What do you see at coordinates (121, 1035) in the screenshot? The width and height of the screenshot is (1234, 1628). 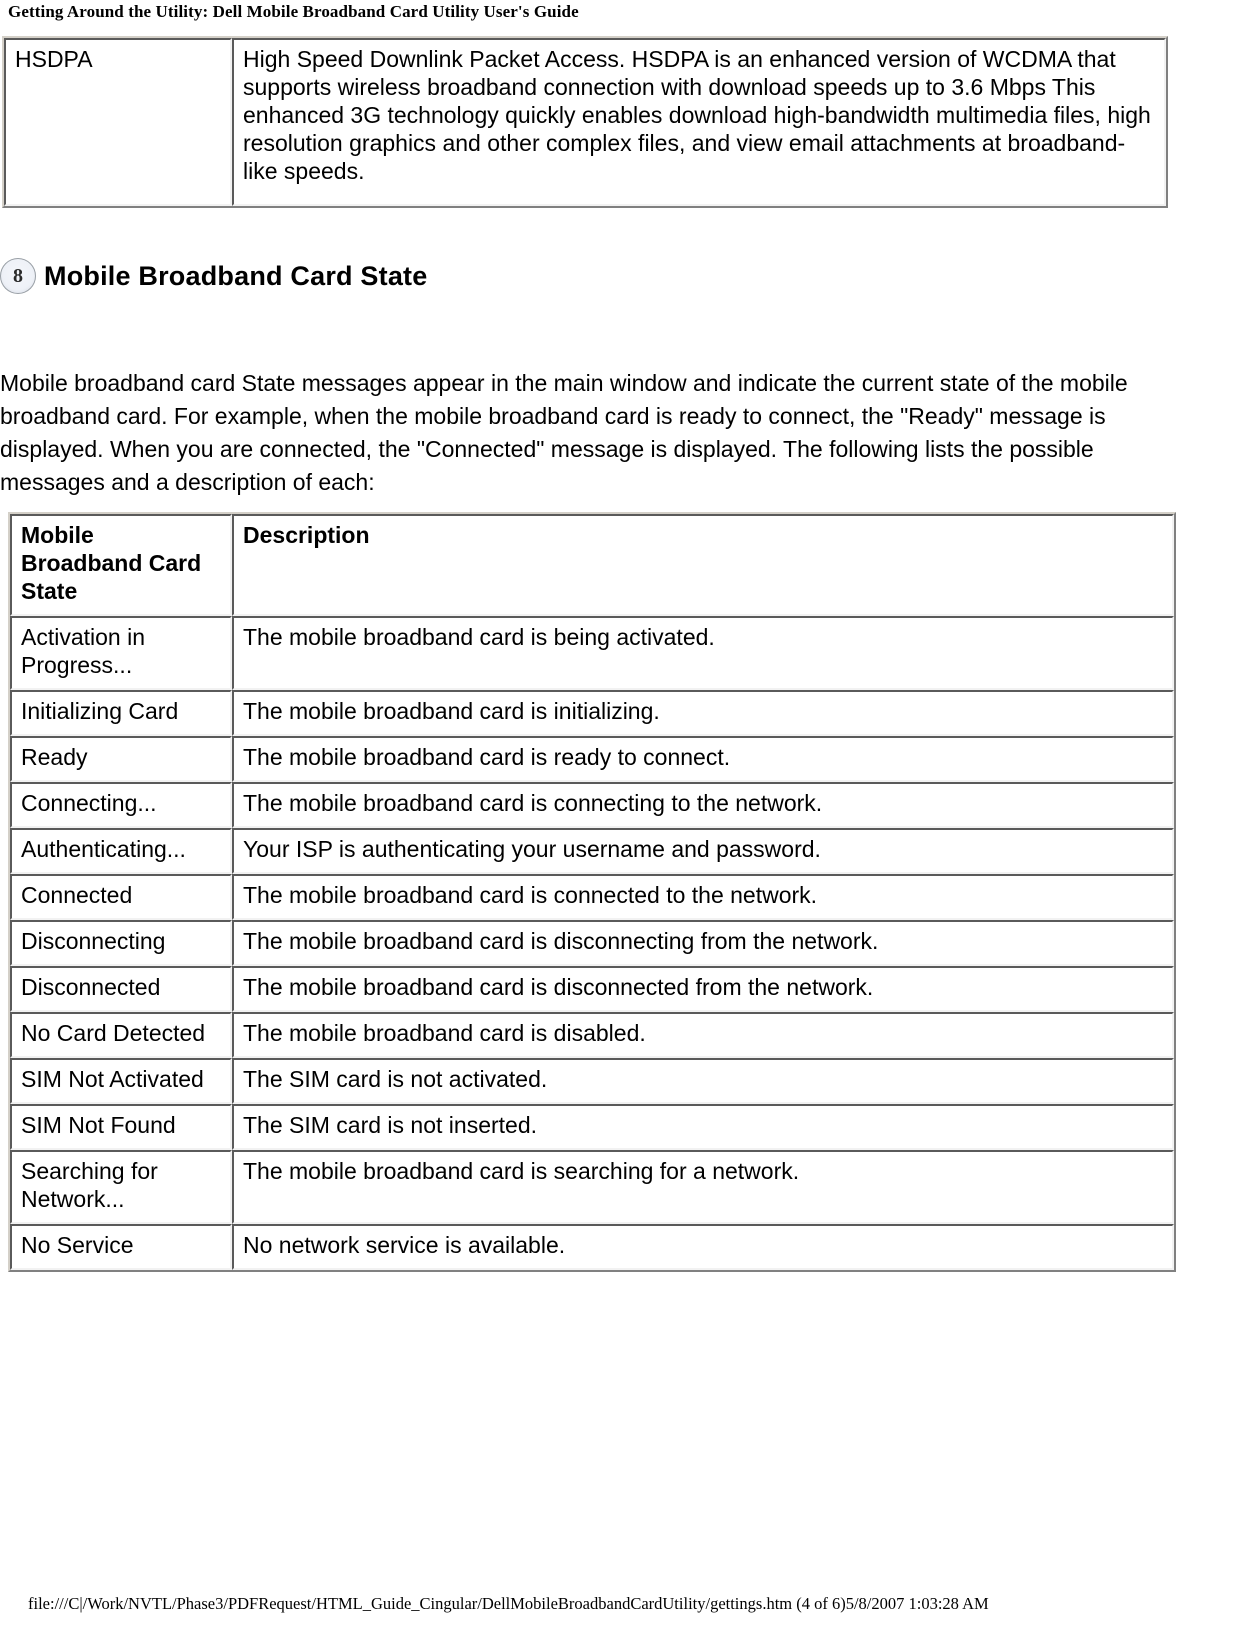 I see `cell-state: No Card Detected` at bounding box center [121, 1035].